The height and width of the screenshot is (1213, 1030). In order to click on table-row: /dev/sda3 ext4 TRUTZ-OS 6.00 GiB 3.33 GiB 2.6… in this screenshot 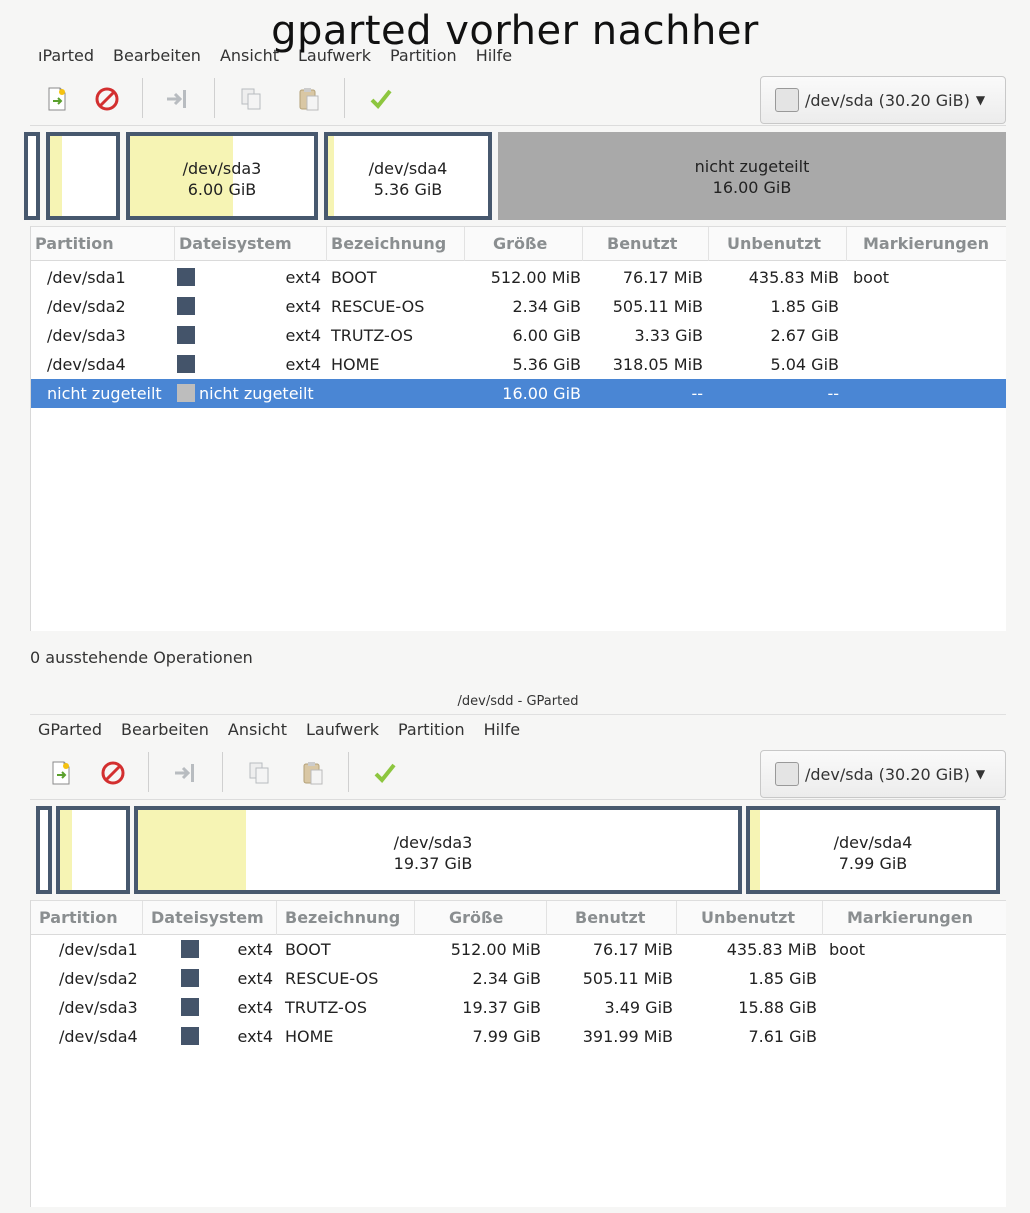, I will do `click(518, 335)`.